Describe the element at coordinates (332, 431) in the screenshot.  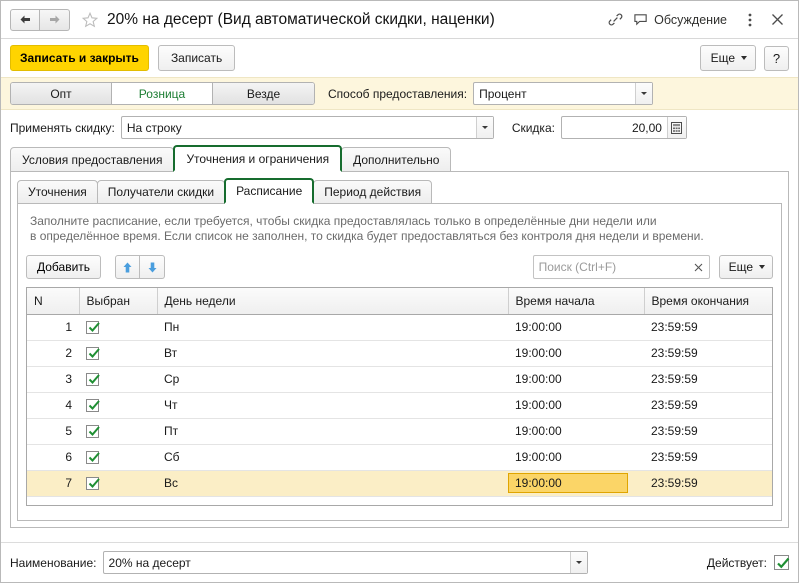
I see `cell-day: Пт` at that location.